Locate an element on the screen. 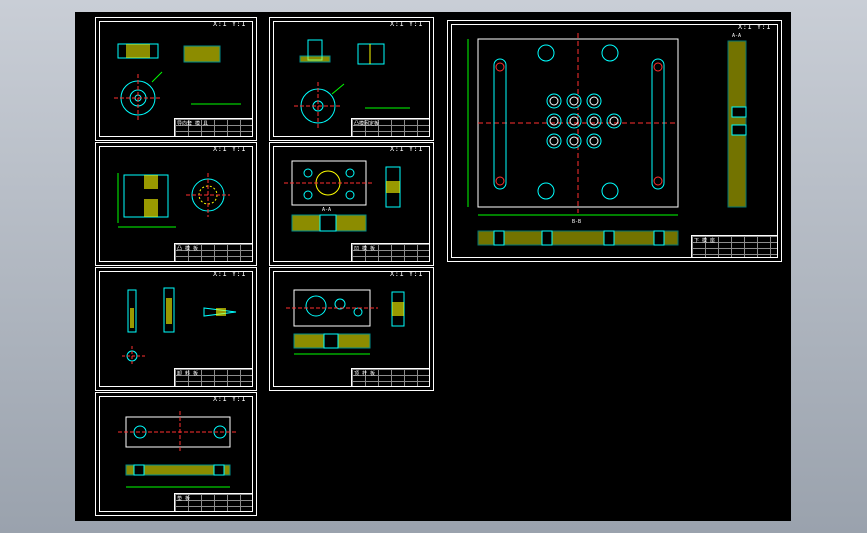  part-drawing: B-B A-A is located at coordinates (607, 139).